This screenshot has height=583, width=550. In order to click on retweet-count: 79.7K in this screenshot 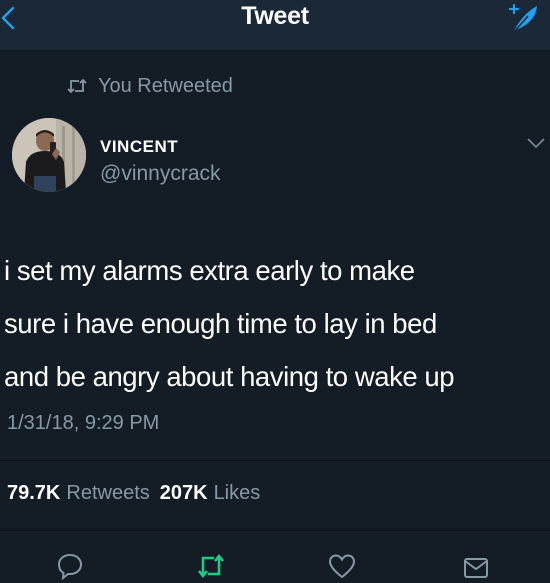, I will do `click(33, 493)`.